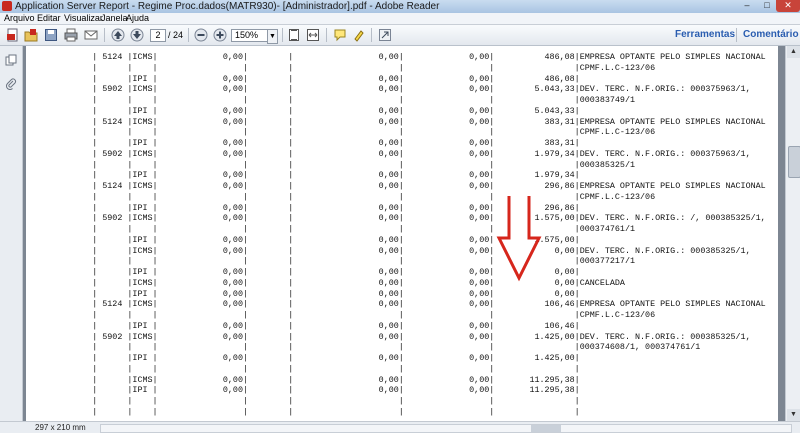 The width and height of the screenshot is (800, 433). Describe the element at coordinates (400, 35) in the screenshot. I see `toolbar: 2 / 24 150% ▼ Ferramentas Comentário` at that location.